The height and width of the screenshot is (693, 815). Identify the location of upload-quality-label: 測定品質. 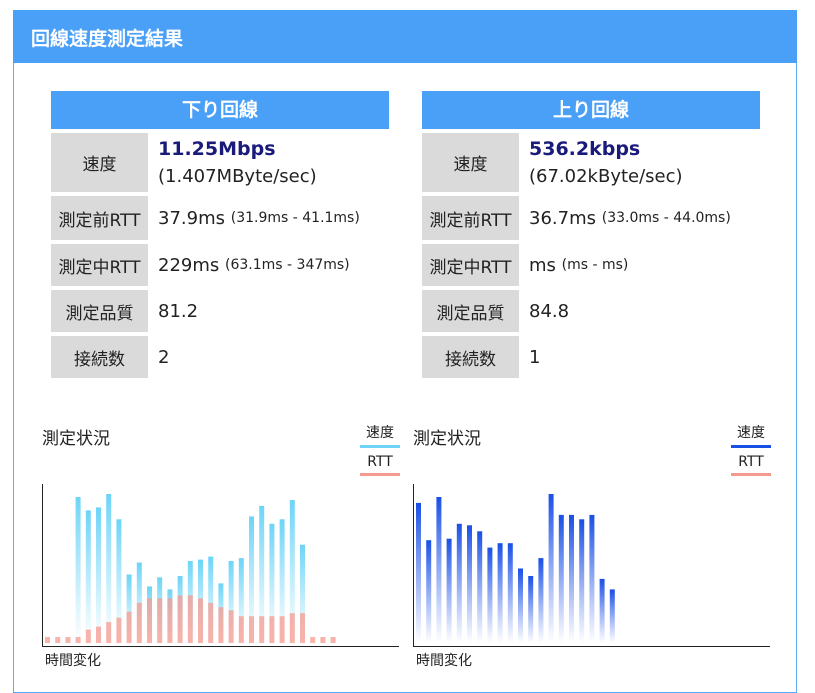
(470, 311).